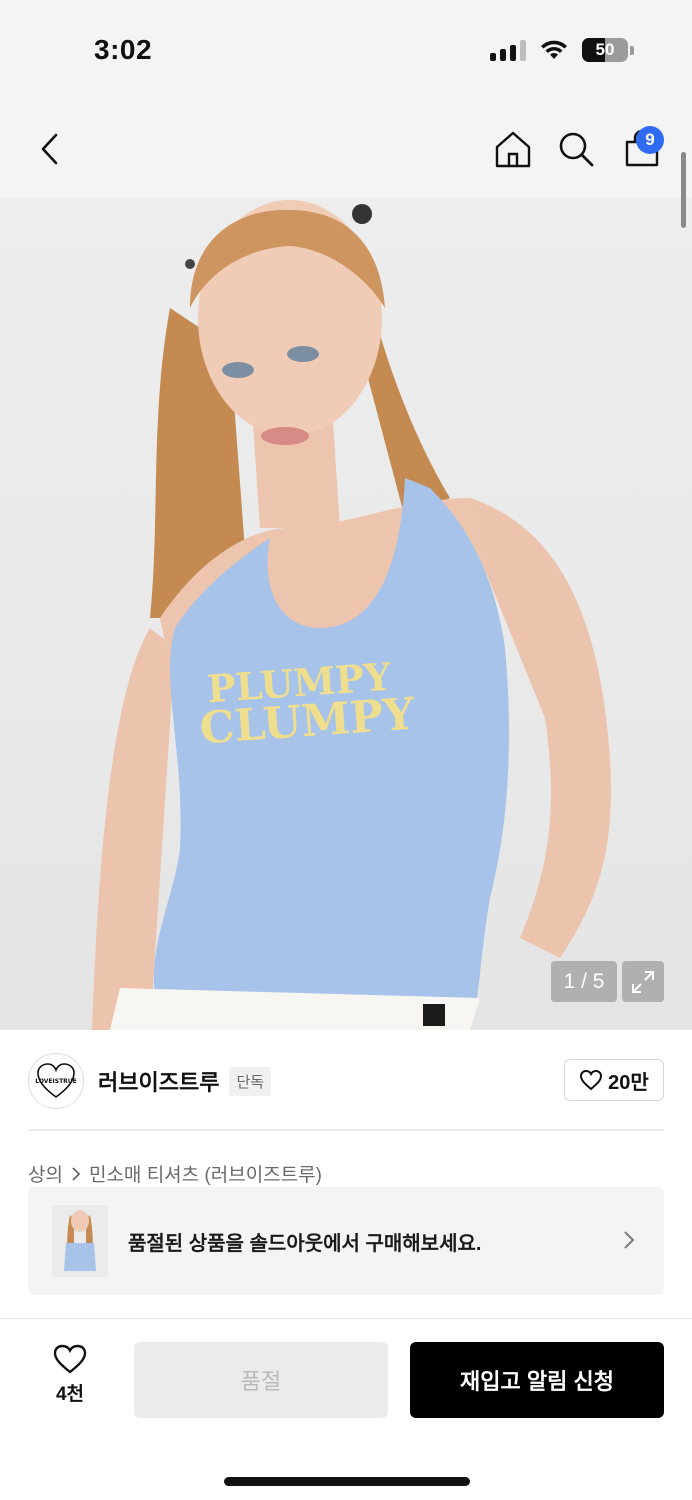  I want to click on brand-logo-mark: LOVEISTRUE, so click(56, 1080).